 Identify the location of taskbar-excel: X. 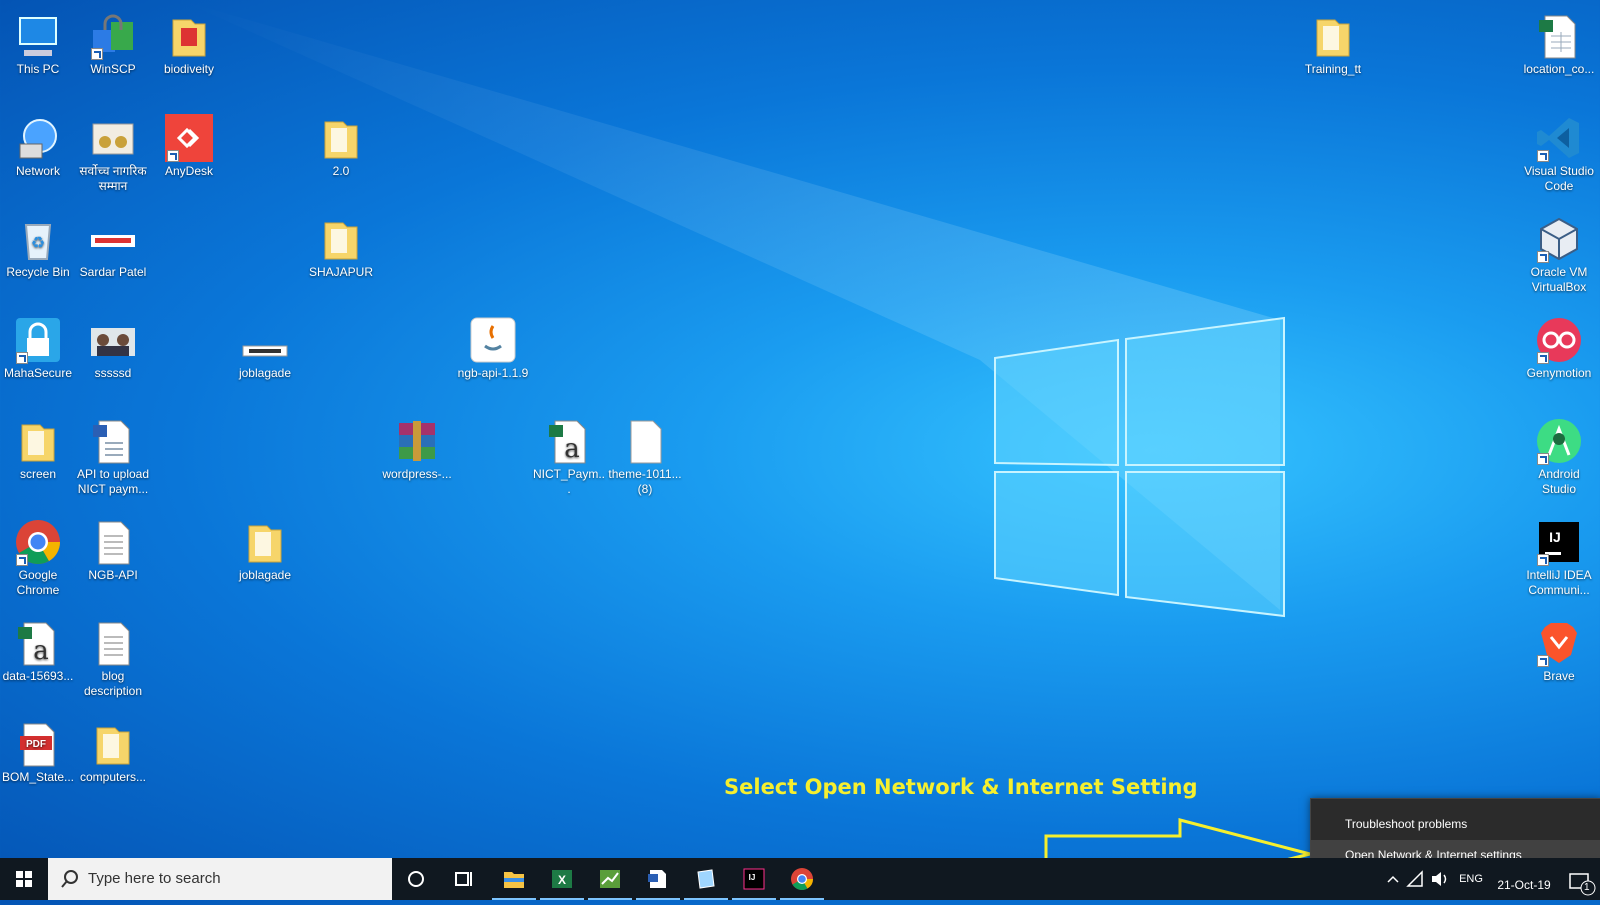
(562, 879).